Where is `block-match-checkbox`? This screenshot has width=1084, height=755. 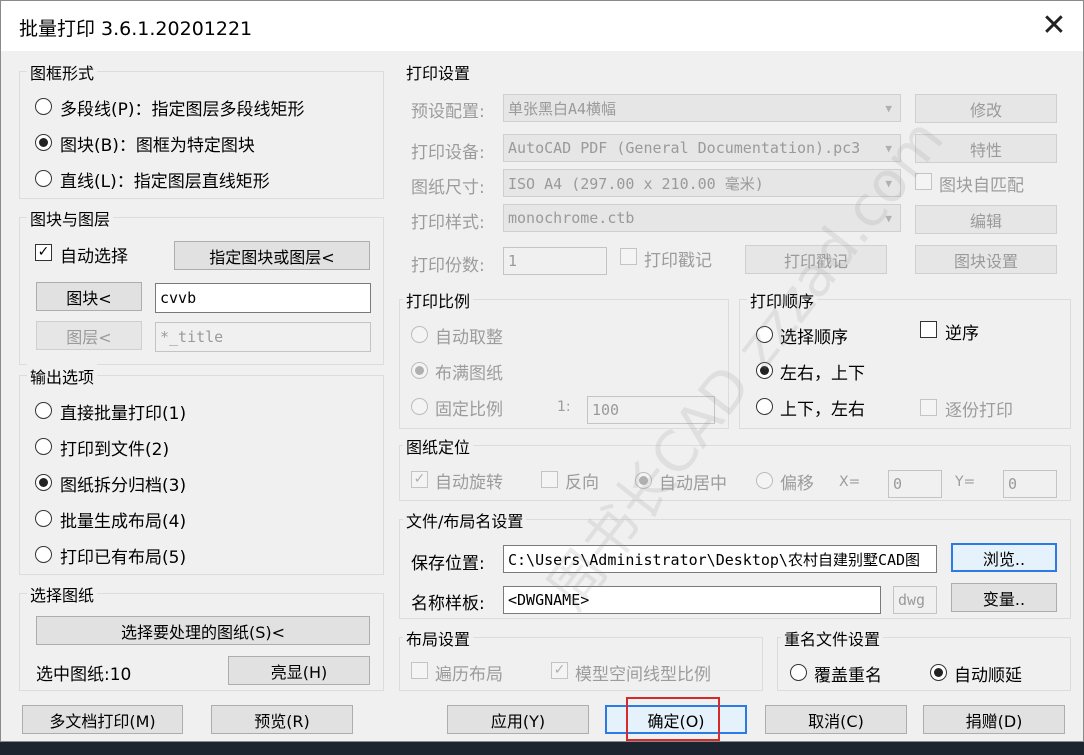
block-match-checkbox is located at coordinates (923, 181).